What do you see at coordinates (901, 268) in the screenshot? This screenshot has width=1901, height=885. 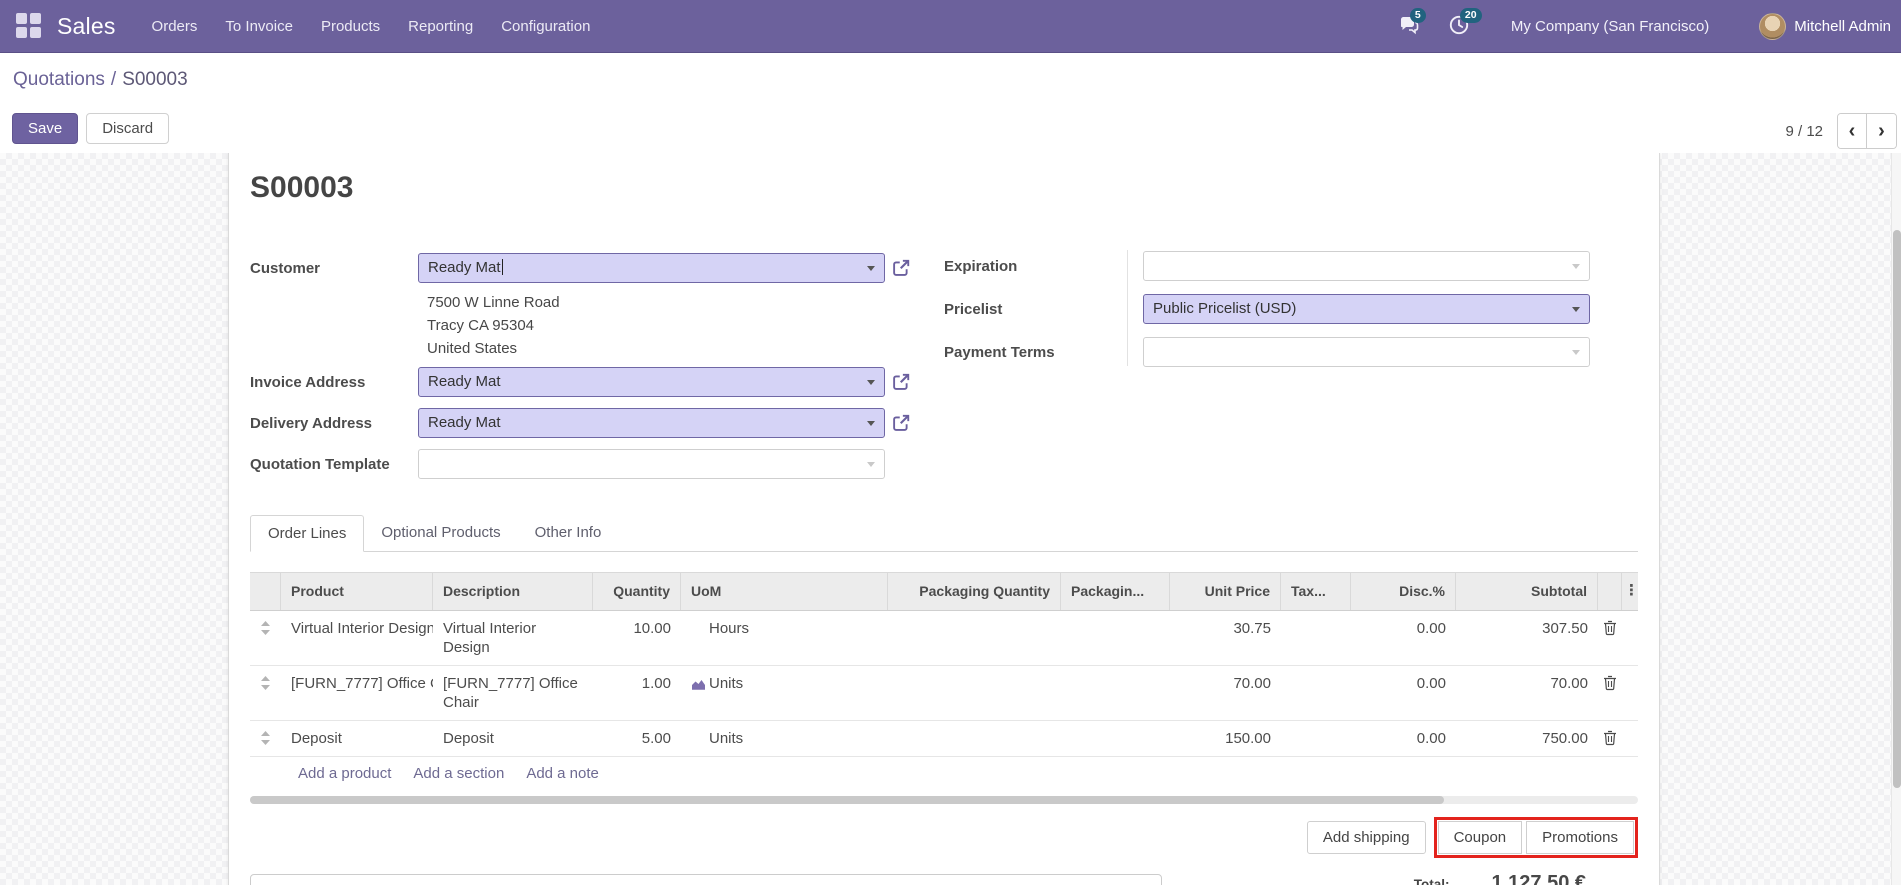 I see `customer-external-link-icon` at bounding box center [901, 268].